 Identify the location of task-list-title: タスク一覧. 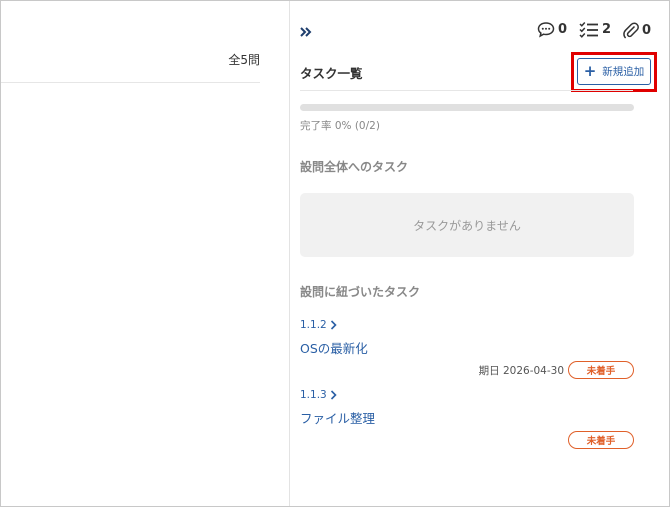
(331, 73).